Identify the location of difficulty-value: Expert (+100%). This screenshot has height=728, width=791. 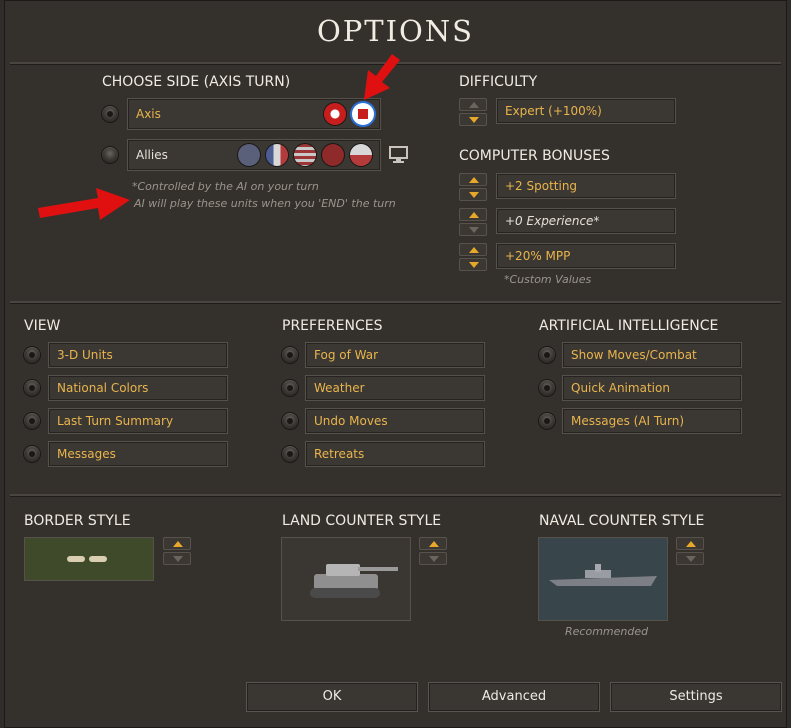
(586, 111).